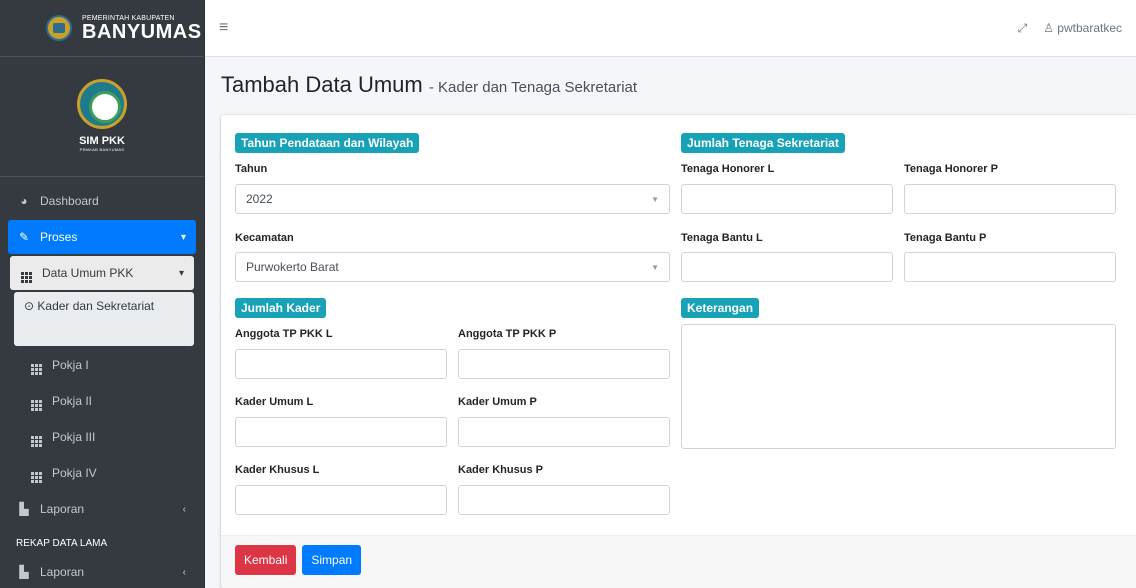 The width and height of the screenshot is (1136, 588). I want to click on user-menu: ♙ pwtbaratkec, so click(1082, 28).